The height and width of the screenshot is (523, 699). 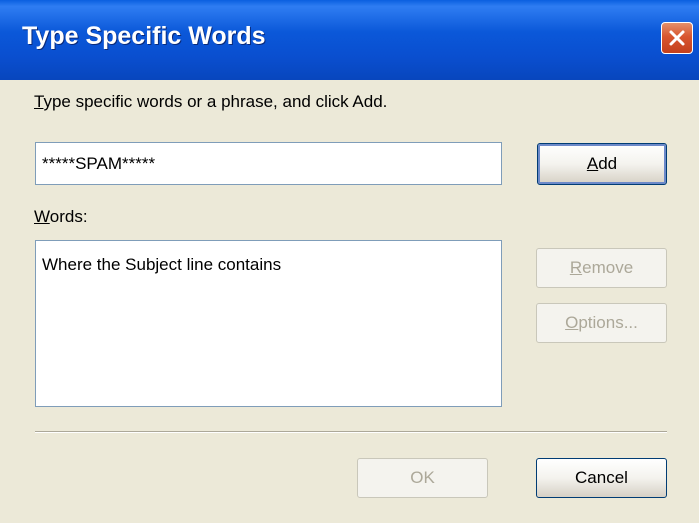 I want to click on words-input, so click(x=268, y=163).